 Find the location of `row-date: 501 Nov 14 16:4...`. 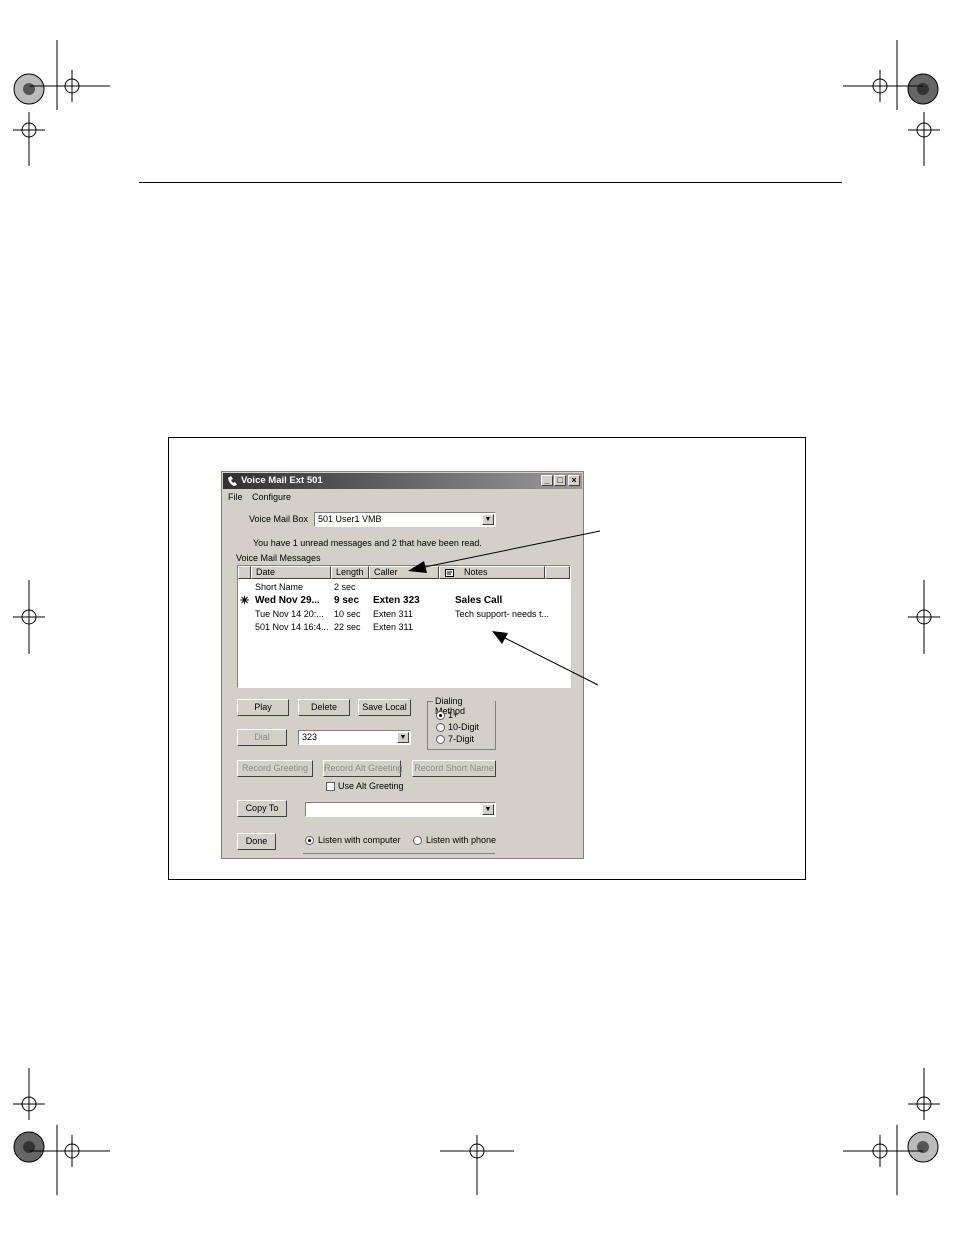

row-date: 501 Nov 14 16:4... is located at coordinates (292, 627).